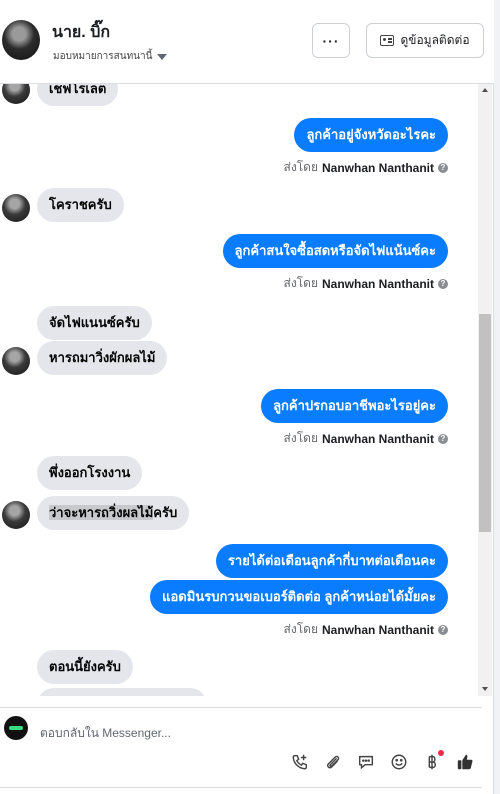  What do you see at coordinates (102, 358) in the screenshot?
I see `incoming-message: หารถมาวิ่งผักผลไม้` at bounding box center [102, 358].